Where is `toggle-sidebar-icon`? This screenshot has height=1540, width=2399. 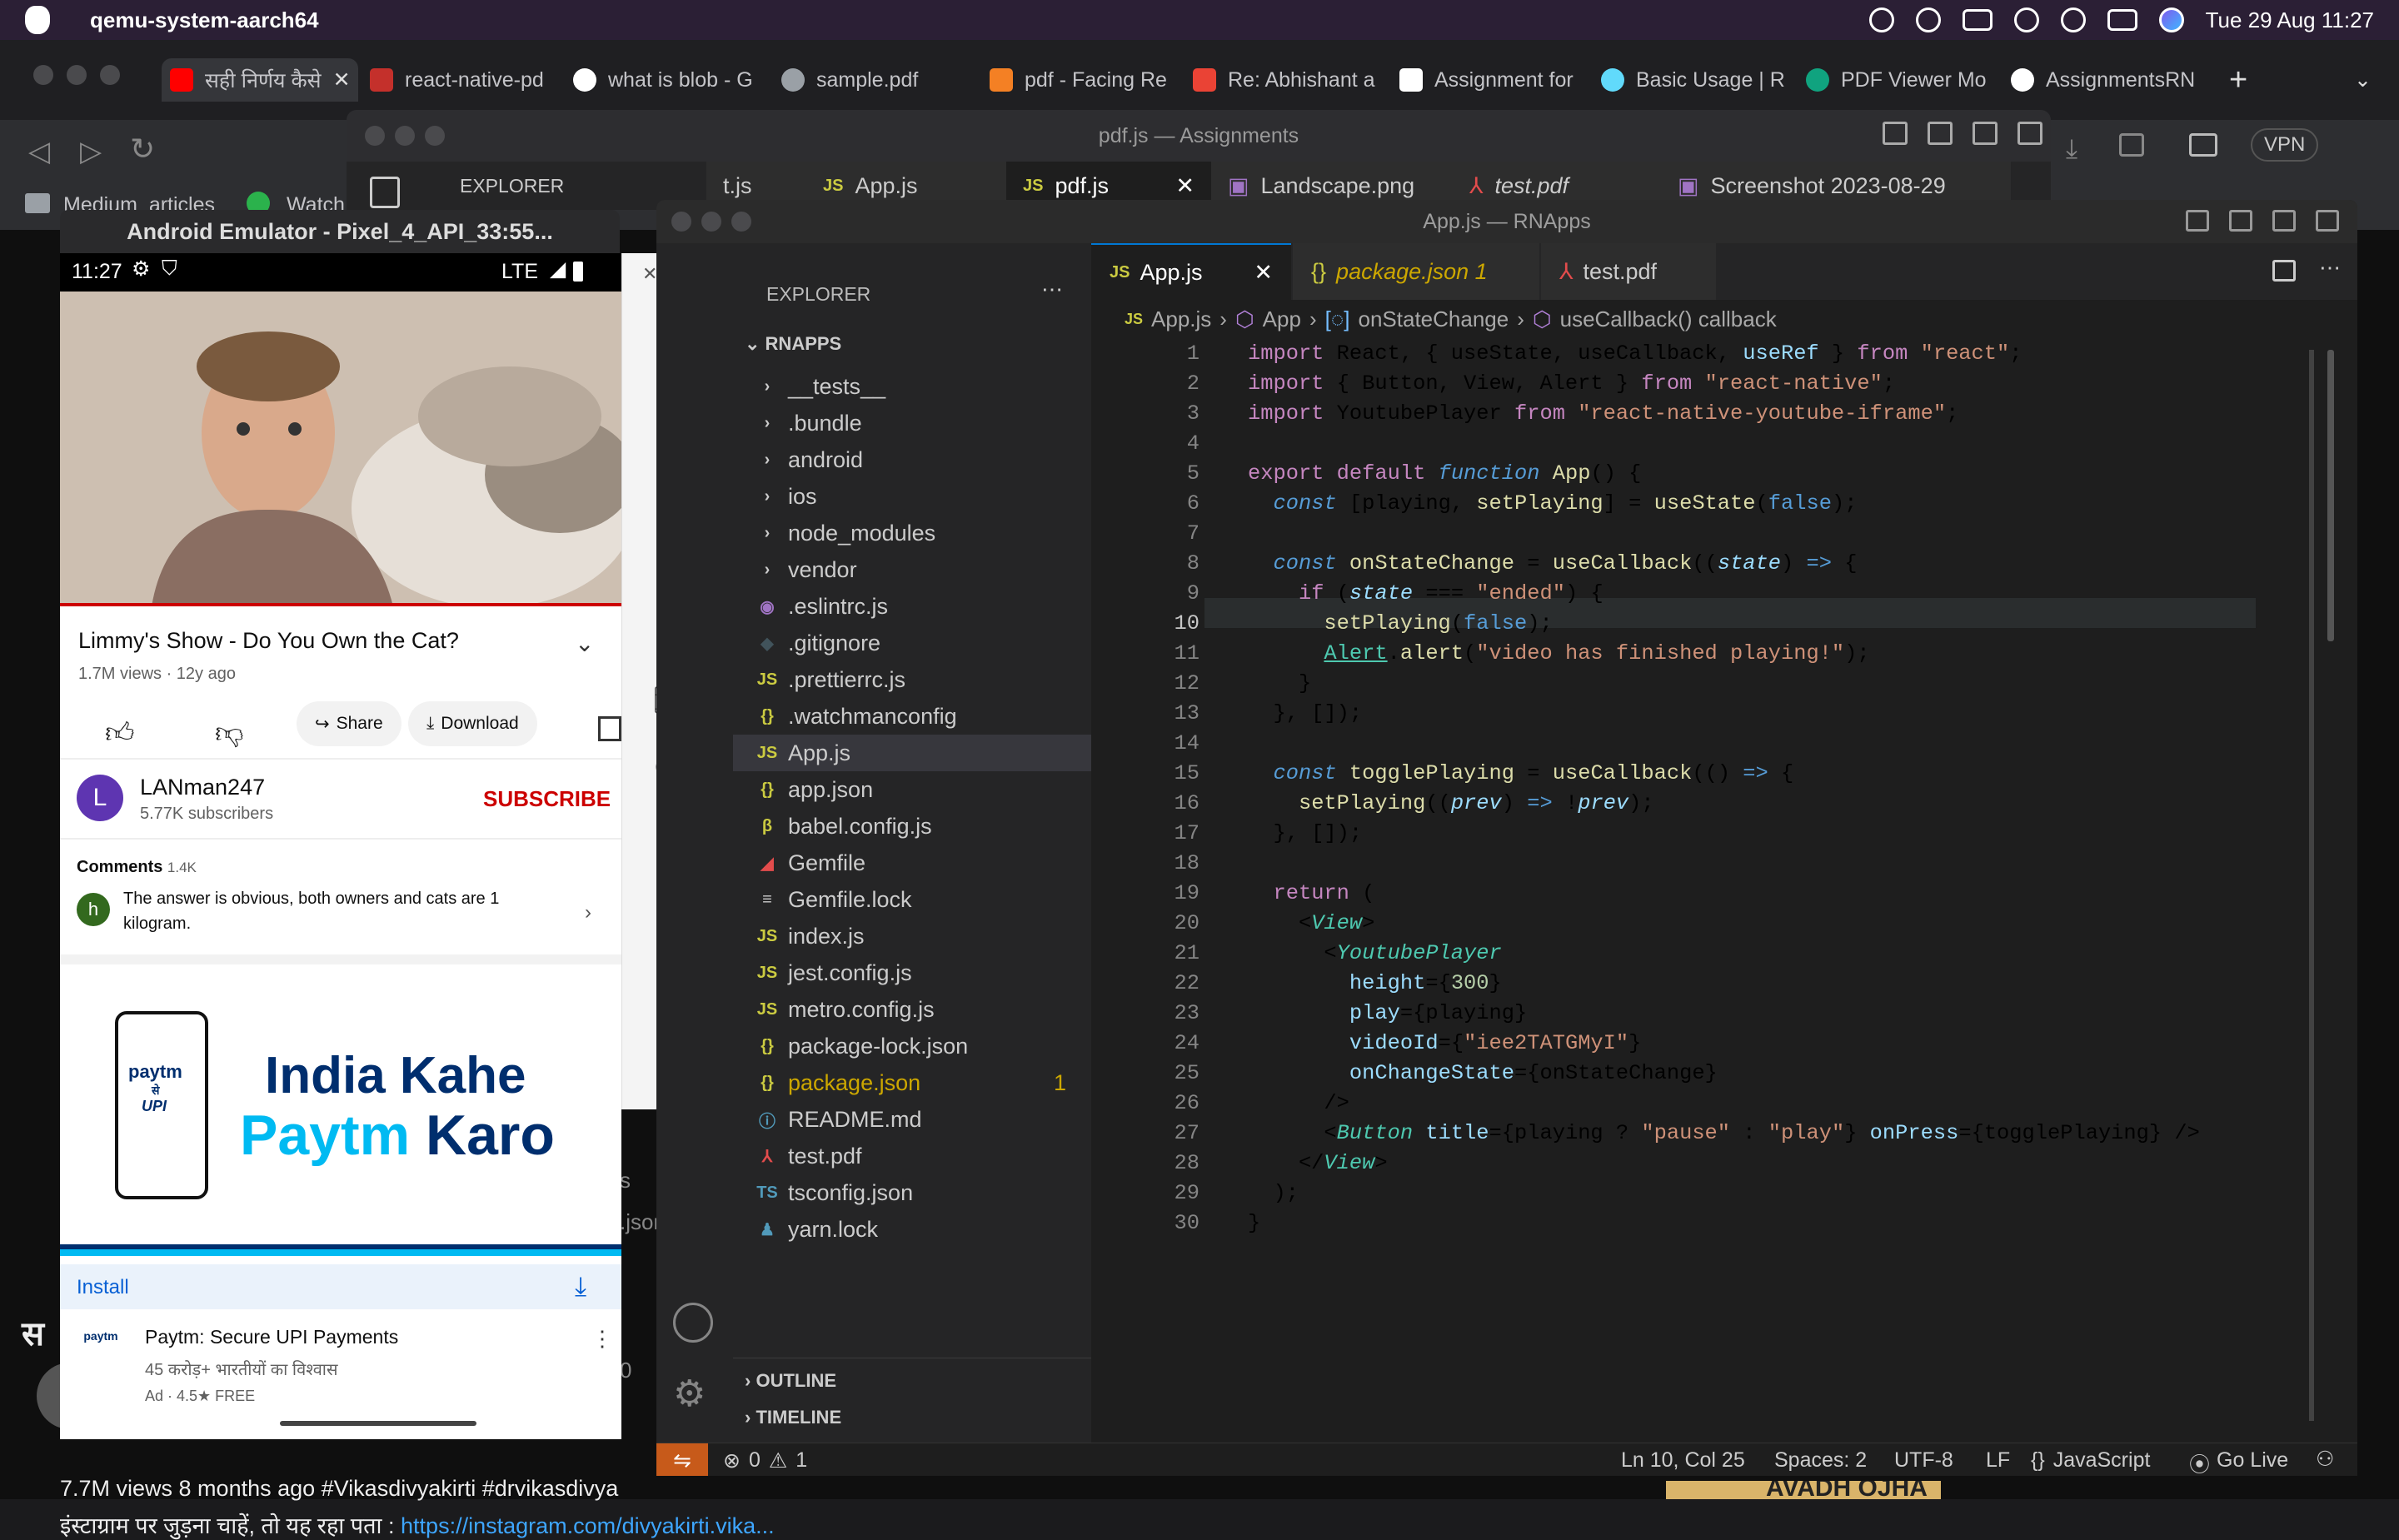
toggle-sidebar-icon is located at coordinates (2197, 221).